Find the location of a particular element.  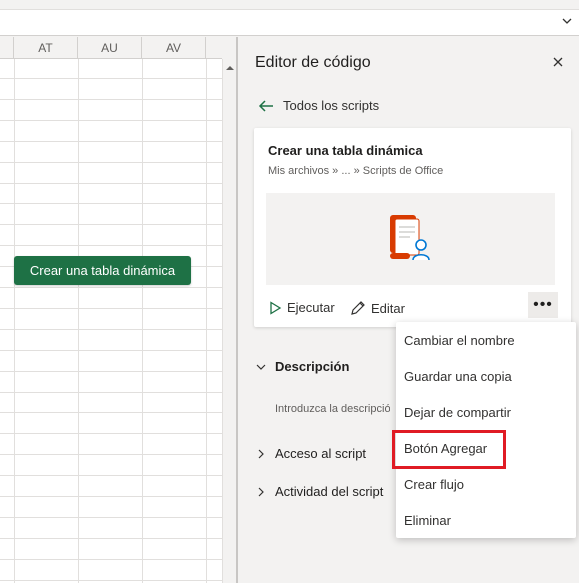

pane-title: Editor de código is located at coordinates (313, 62).